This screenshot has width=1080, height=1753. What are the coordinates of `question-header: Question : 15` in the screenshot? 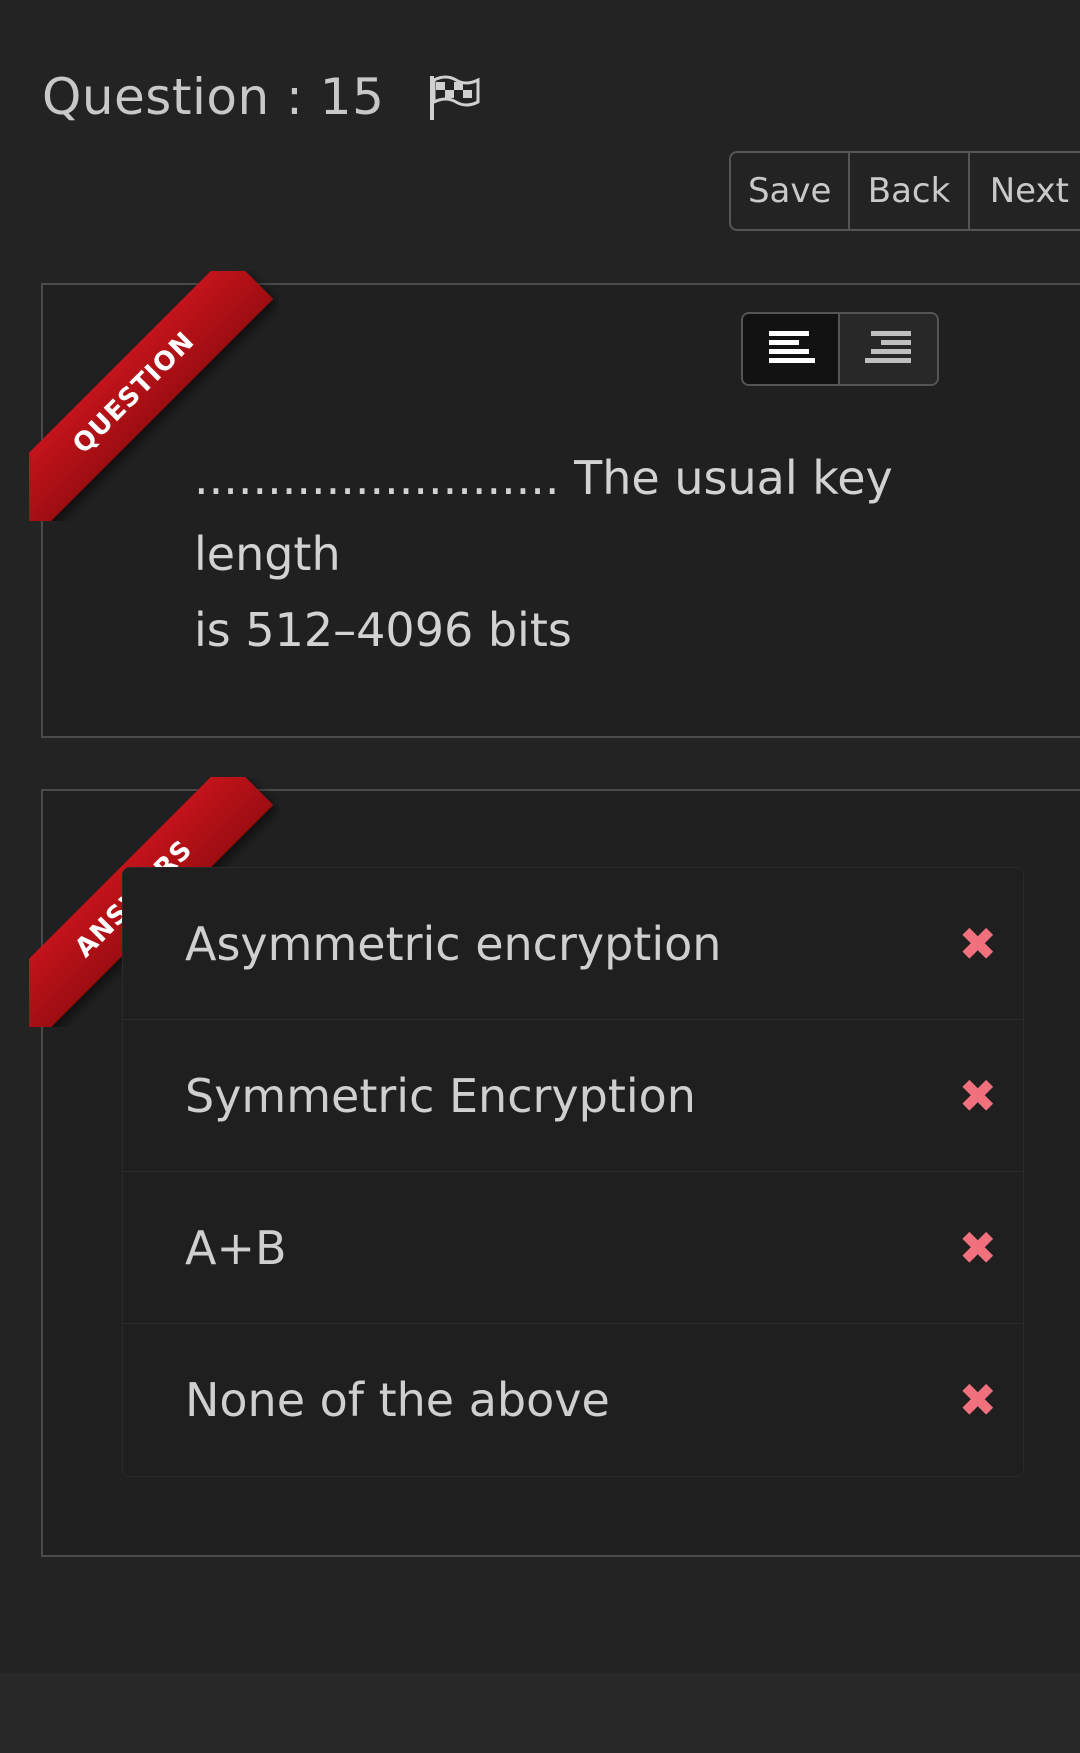 It's located at (262, 97).